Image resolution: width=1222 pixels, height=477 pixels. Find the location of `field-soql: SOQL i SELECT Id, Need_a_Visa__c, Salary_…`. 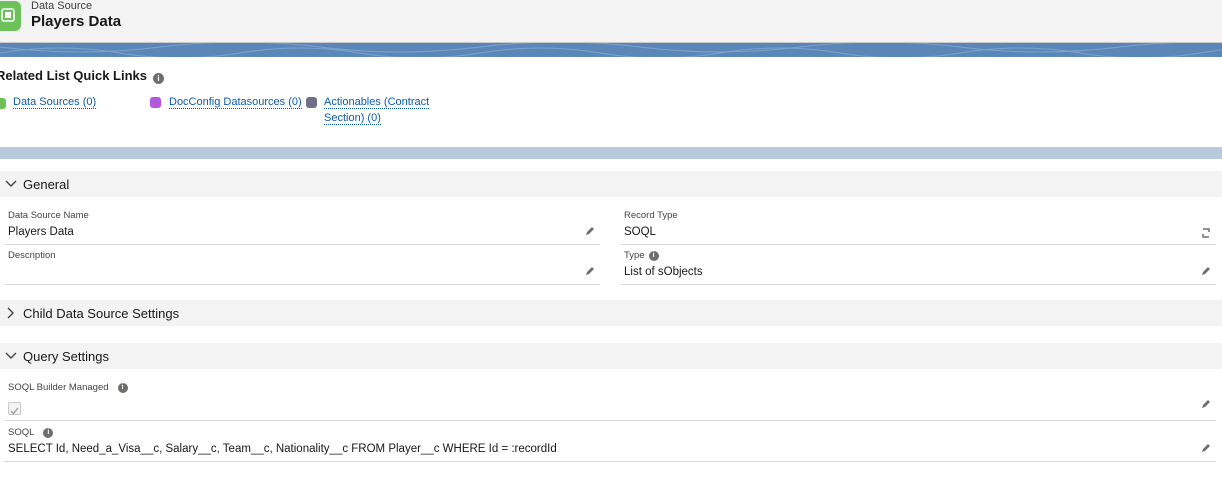

field-soql: SOQL i SELECT Id, Need_a_Visa__c, Salary_… is located at coordinates (610, 444).